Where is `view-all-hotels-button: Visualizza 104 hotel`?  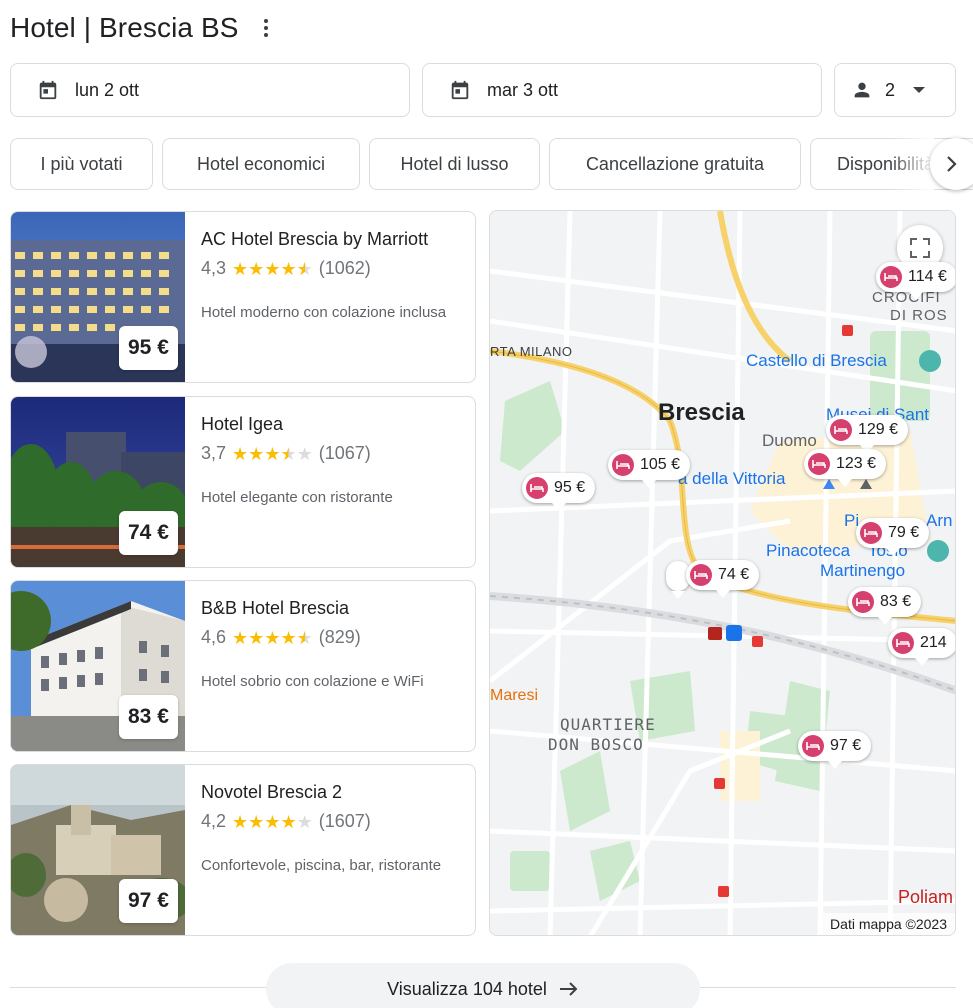 view-all-hotels-button: Visualizza 104 hotel is located at coordinates (483, 985).